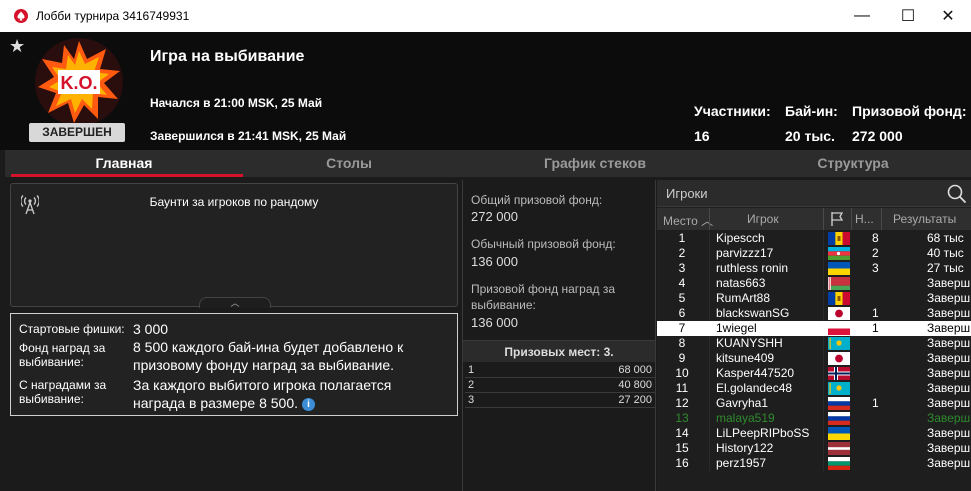  I want to click on start-time: Начался в 21:00 MSK, 25 Май, so click(236, 103).